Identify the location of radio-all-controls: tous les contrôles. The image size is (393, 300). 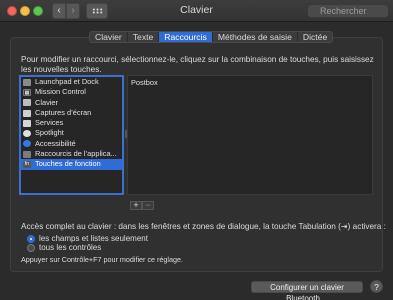
(64, 247).